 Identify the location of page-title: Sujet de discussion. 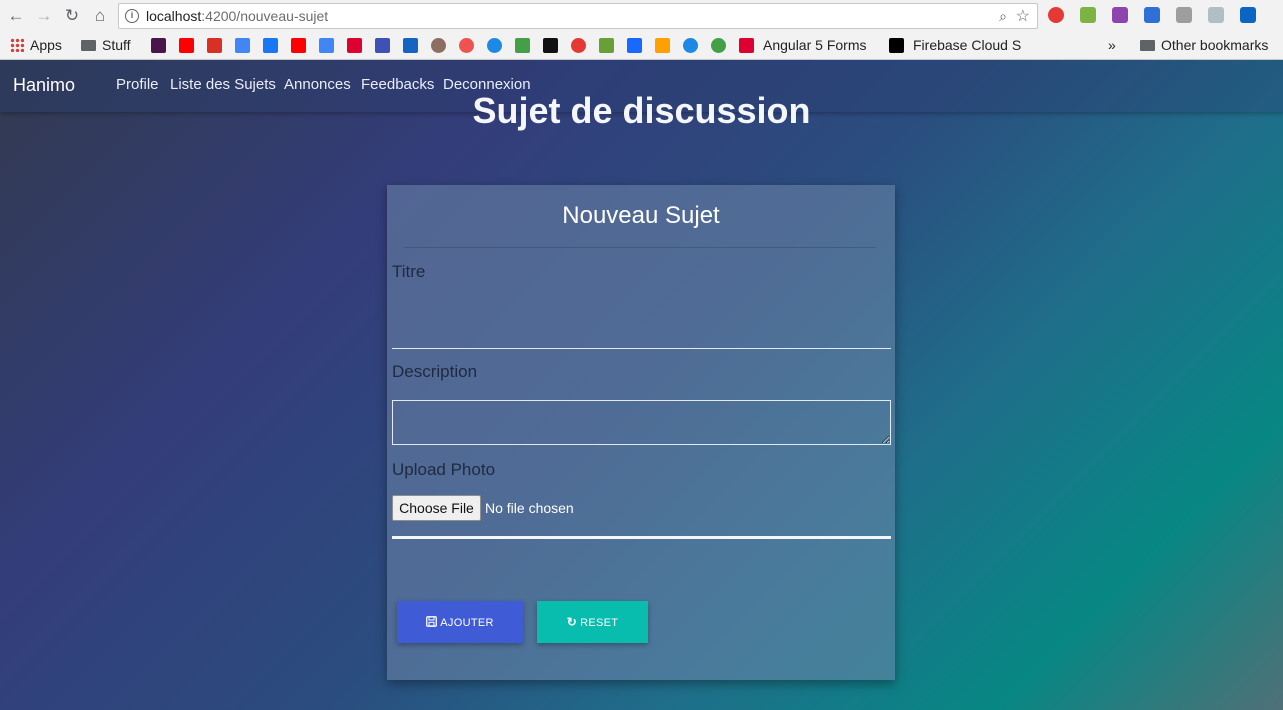
(641, 110).